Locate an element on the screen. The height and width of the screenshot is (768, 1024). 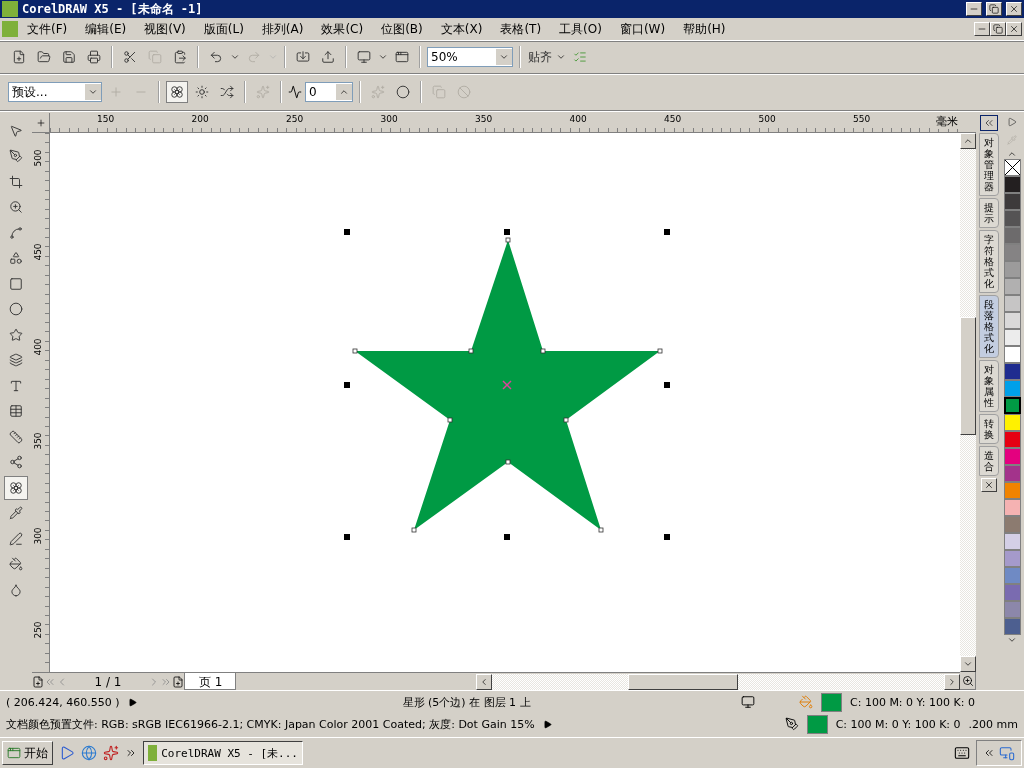
object-info: 星形 (5个边) 在 图层 1 上 is located at coordinates (466, 702).